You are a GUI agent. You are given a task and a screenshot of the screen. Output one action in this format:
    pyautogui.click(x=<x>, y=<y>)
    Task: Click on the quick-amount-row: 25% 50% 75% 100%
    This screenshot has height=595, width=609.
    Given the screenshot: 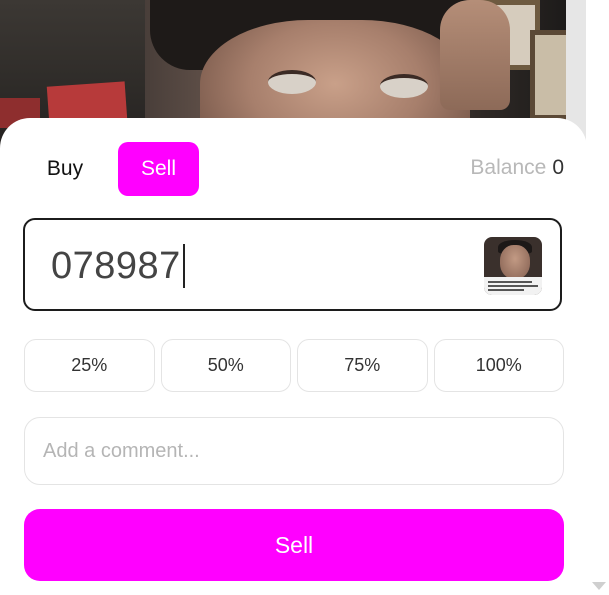 What is the action you would take?
    pyautogui.click(x=294, y=365)
    